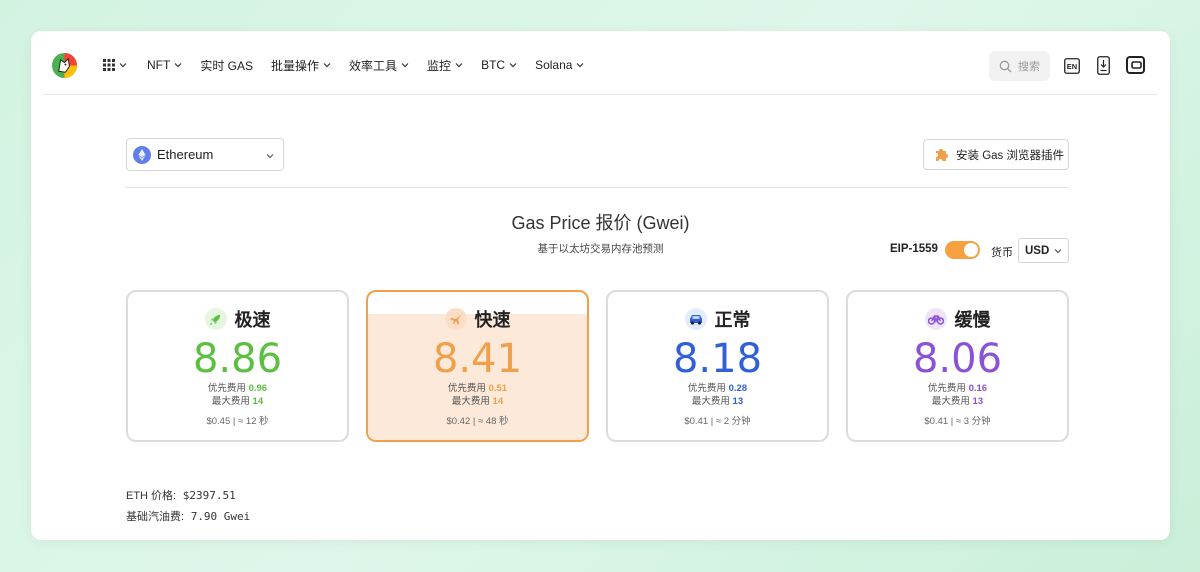 This screenshot has width=1200, height=572. I want to click on tier-name: 极速, so click(252, 320).